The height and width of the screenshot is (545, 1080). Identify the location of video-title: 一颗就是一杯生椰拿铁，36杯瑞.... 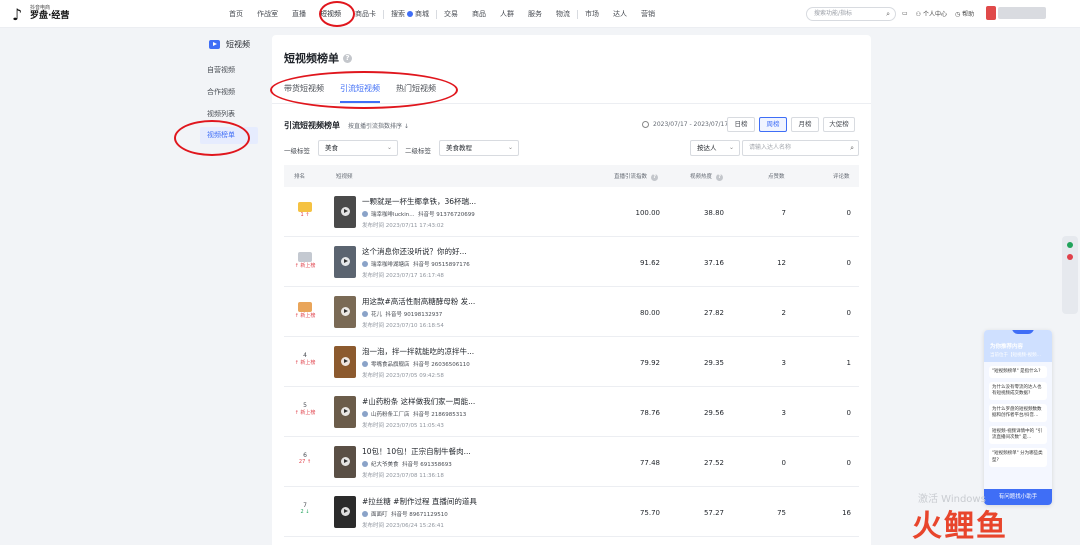
(419, 201).